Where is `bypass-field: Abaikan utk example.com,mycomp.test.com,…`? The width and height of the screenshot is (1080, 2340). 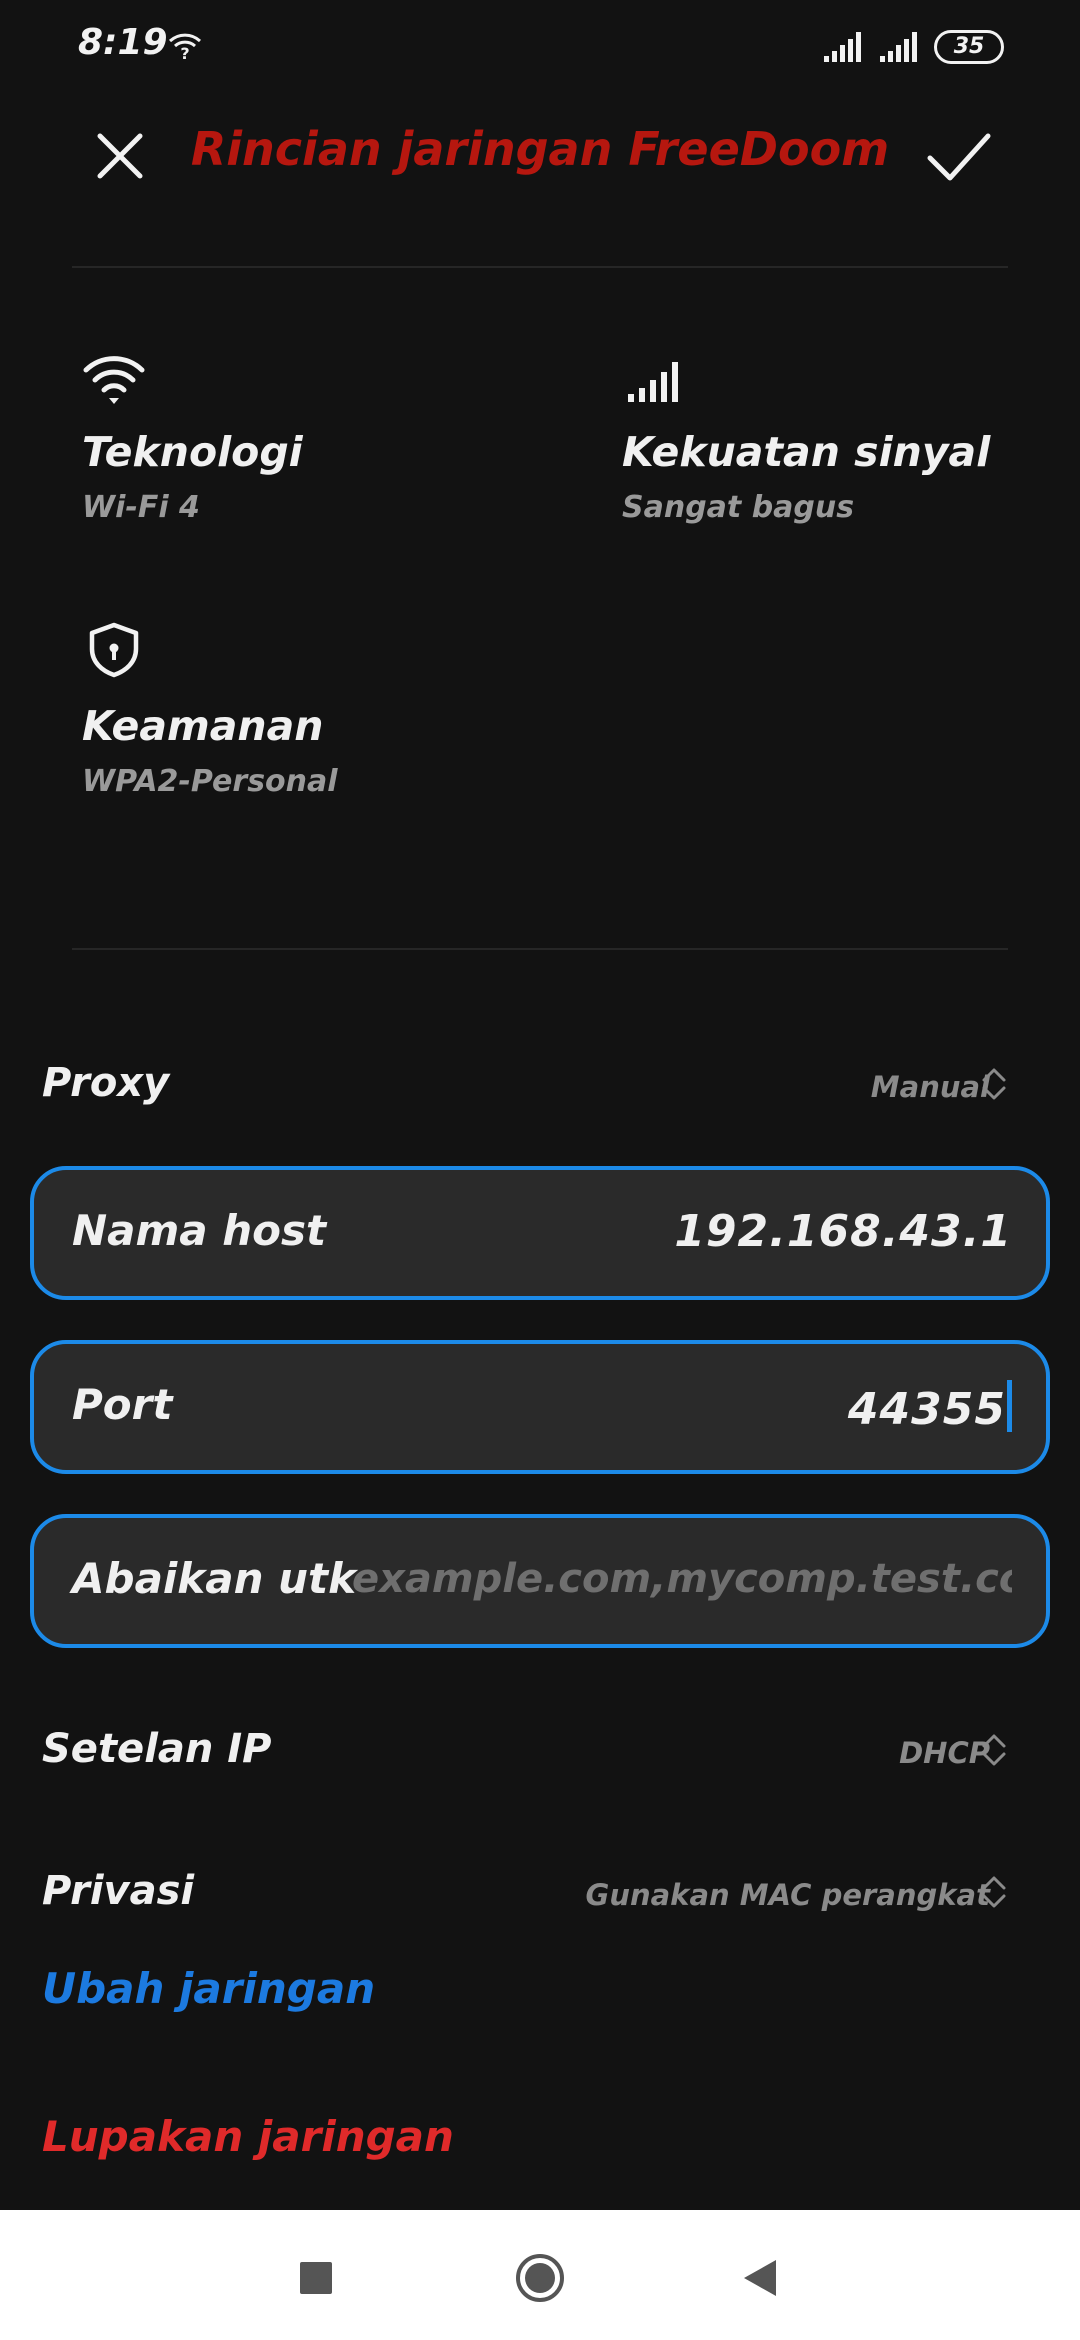
bypass-field: Abaikan utk example.com,mycomp.test.com,… is located at coordinates (540, 1581).